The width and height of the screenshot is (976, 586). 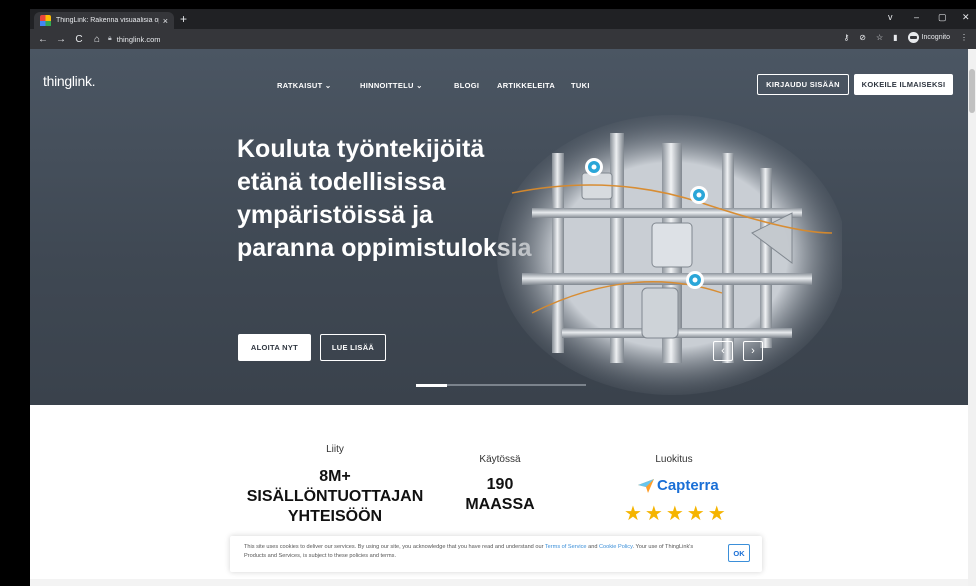 I want to click on stat-rating-label: Luokitus, so click(x=674, y=459).